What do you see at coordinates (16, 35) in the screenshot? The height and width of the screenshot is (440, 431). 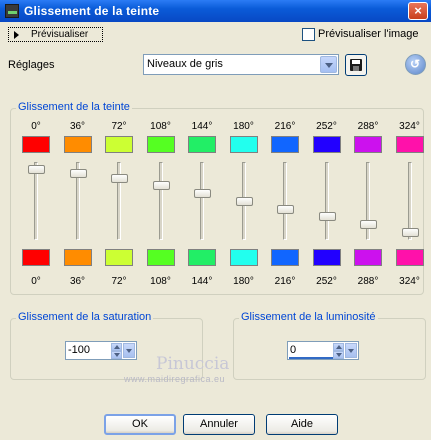 I see `play-icon` at bounding box center [16, 35].